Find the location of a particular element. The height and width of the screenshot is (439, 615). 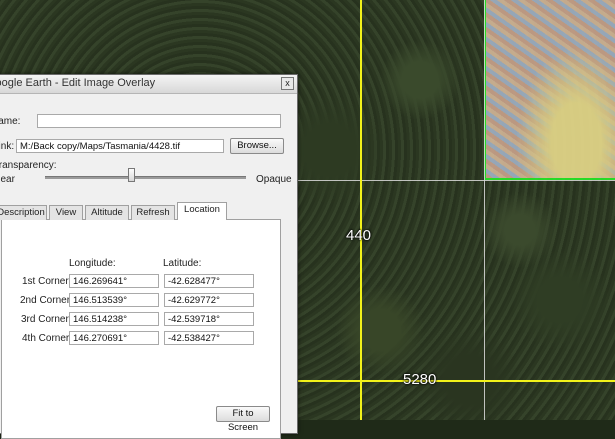

link-label: Link: is located at coordinates (7, 146).